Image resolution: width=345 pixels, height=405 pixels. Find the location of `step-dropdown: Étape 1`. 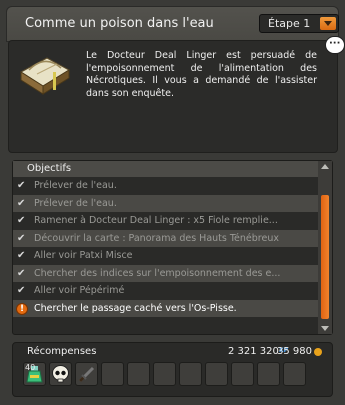

step-dropdown: Étape 1 is located at coordinates (299, 23).